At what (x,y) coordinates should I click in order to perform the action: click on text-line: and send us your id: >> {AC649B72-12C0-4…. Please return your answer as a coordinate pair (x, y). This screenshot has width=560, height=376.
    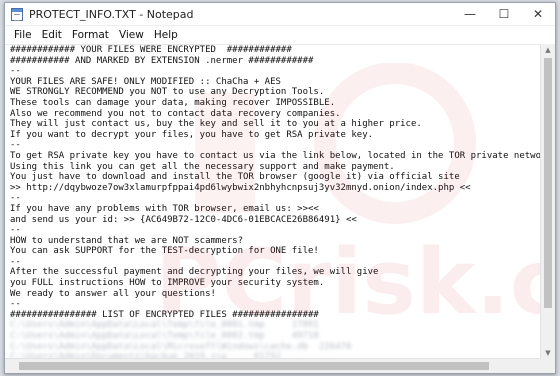
    Looking at the image, I should click on (183, 219).